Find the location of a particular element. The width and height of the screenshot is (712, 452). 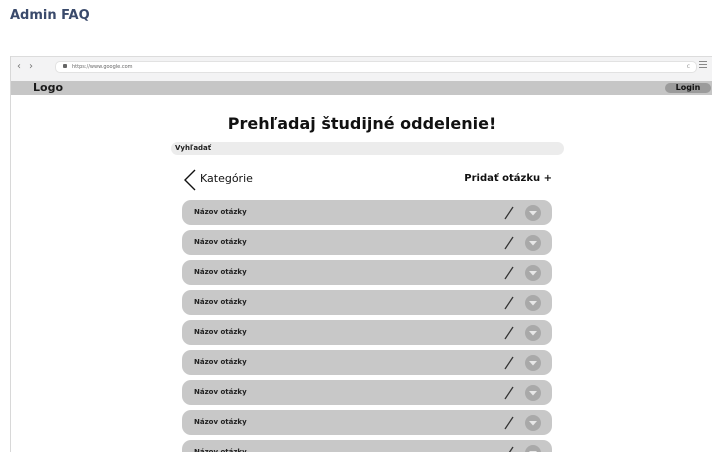

chevron-left-icon is located at coordinates (190, 180).